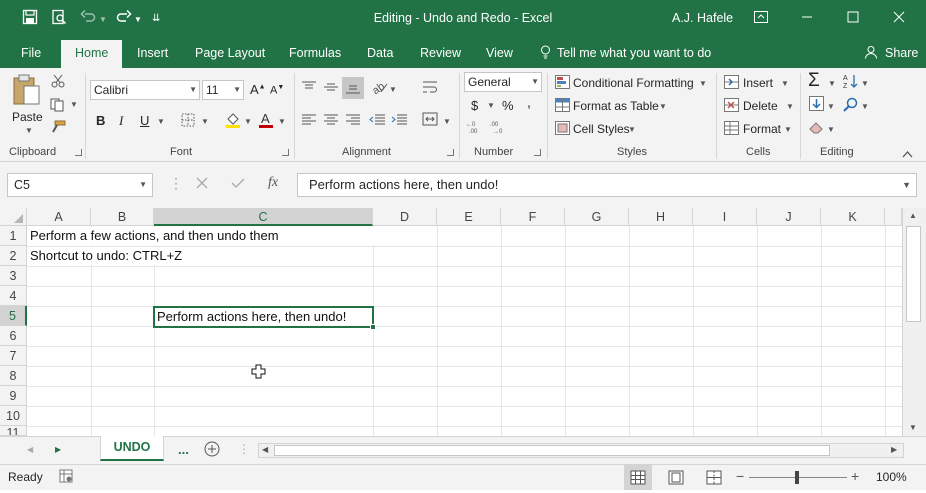 Image resolution: width=926 pixels, height=493 pixels. I want to click on decrease-decimal-icon: .00 →0, so click(498, 128).